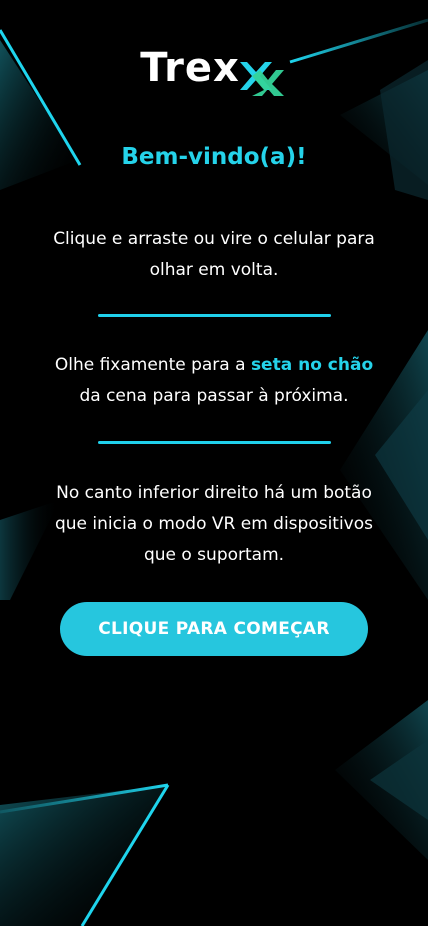  Describe the element at coordinates (214, 629) in the screenshot. I see `start-button: CLIQUE PARA COMEÇAR` at that location.